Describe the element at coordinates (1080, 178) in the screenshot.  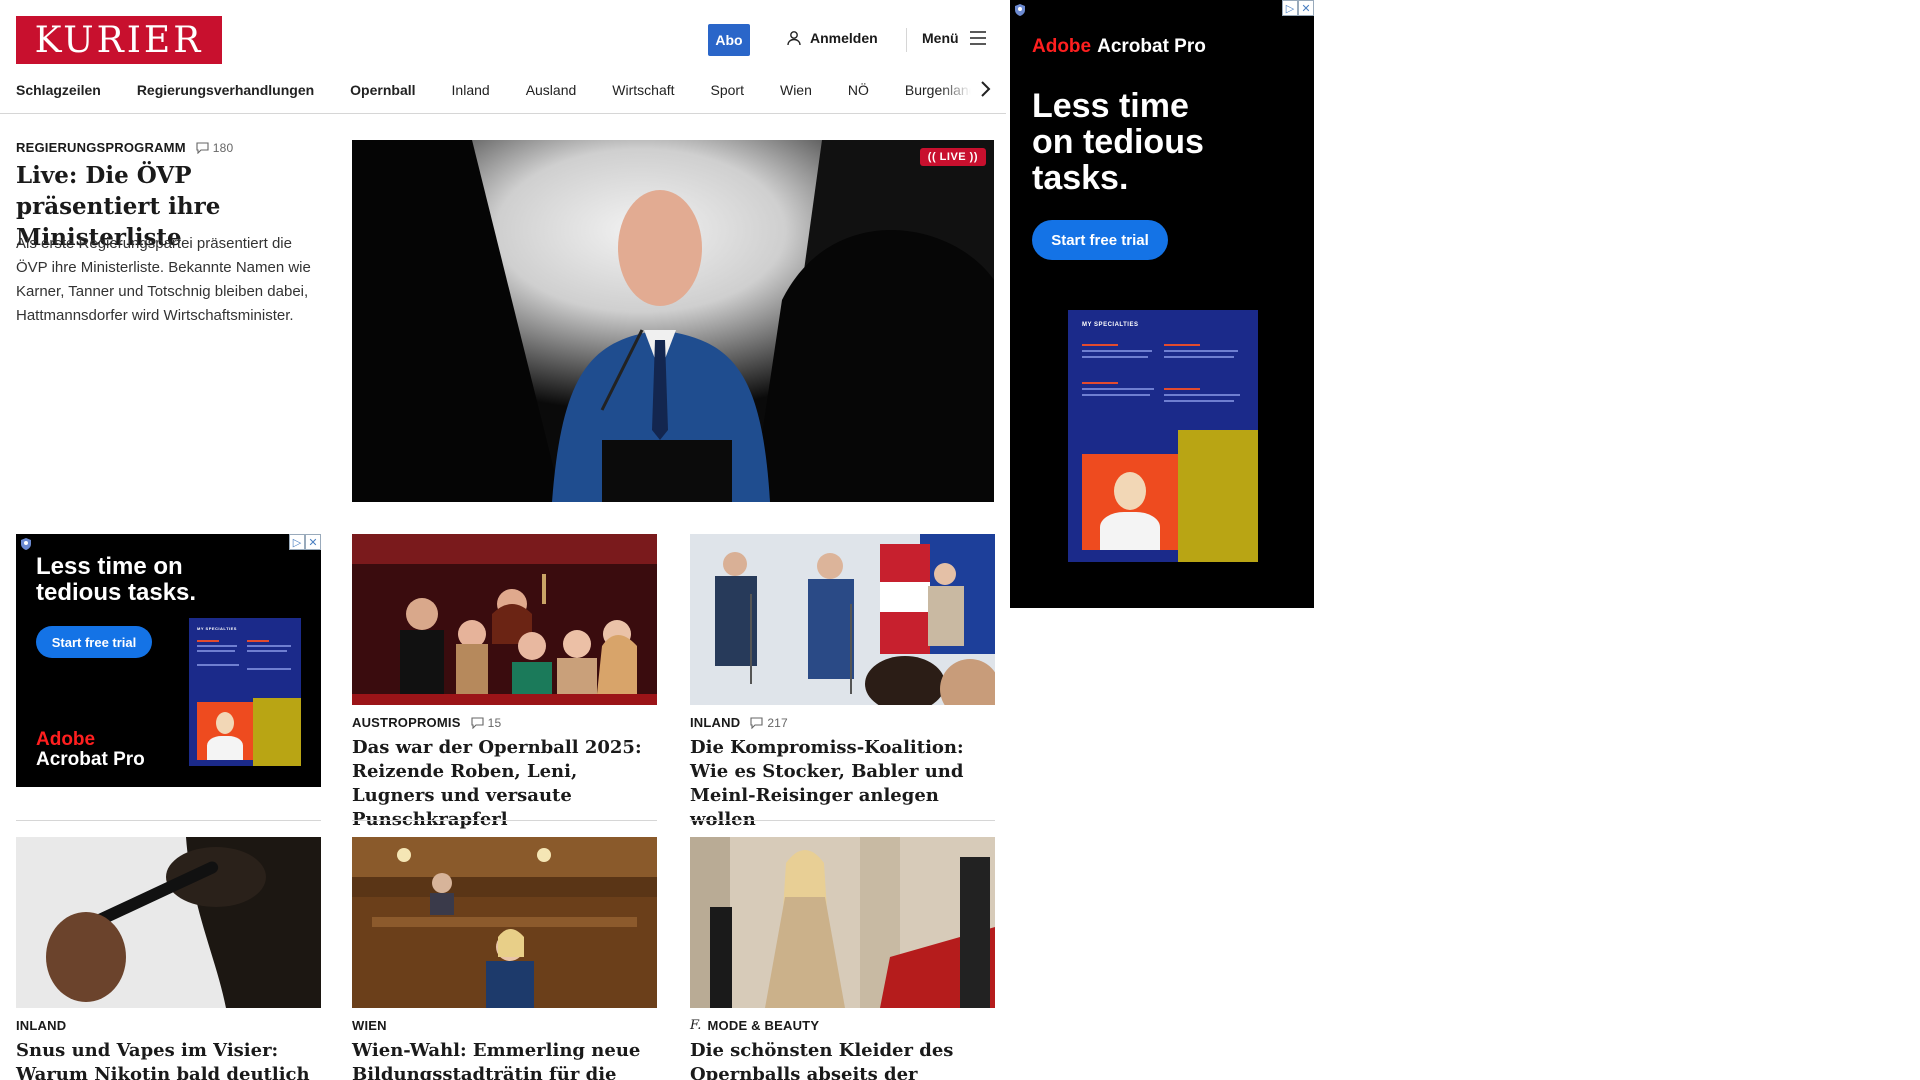
I see `ad-headline-line: tasks.` at that location.